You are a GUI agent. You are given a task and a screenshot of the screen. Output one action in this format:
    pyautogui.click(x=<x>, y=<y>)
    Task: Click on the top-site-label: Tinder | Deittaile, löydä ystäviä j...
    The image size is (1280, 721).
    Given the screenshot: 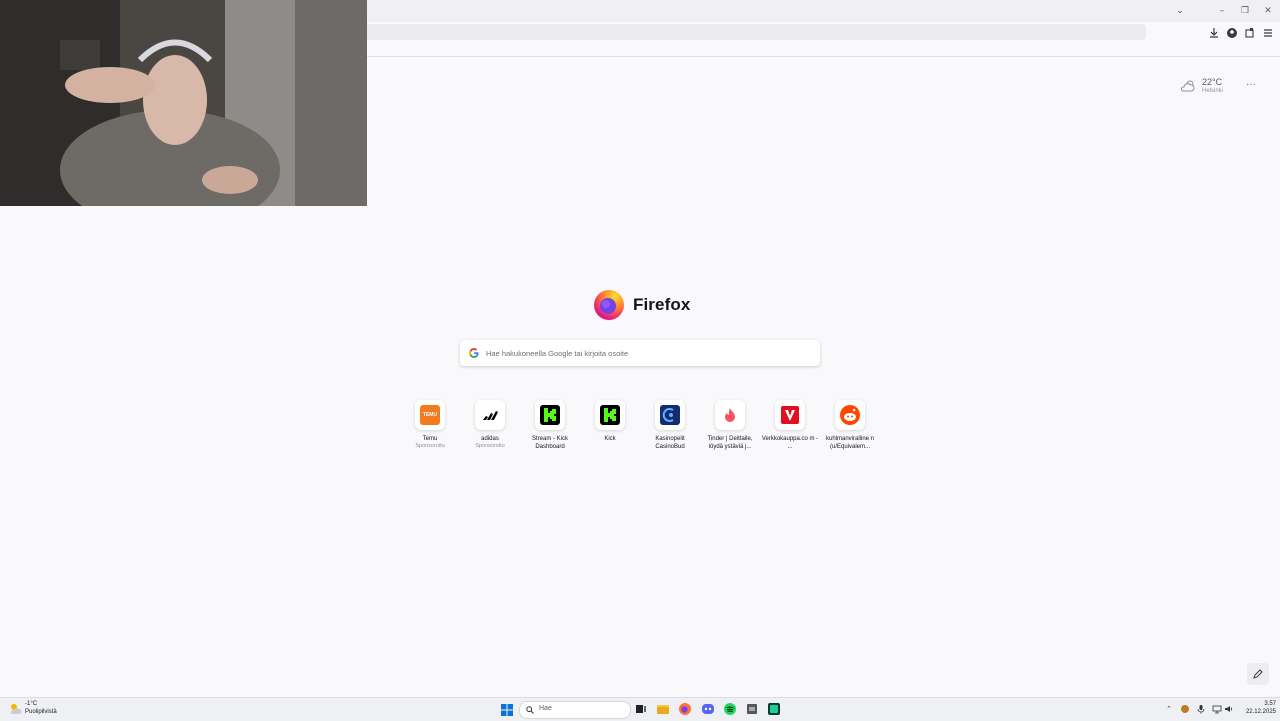 What is the action you would take?
    pyautogui.click(x=730, y=443)
    